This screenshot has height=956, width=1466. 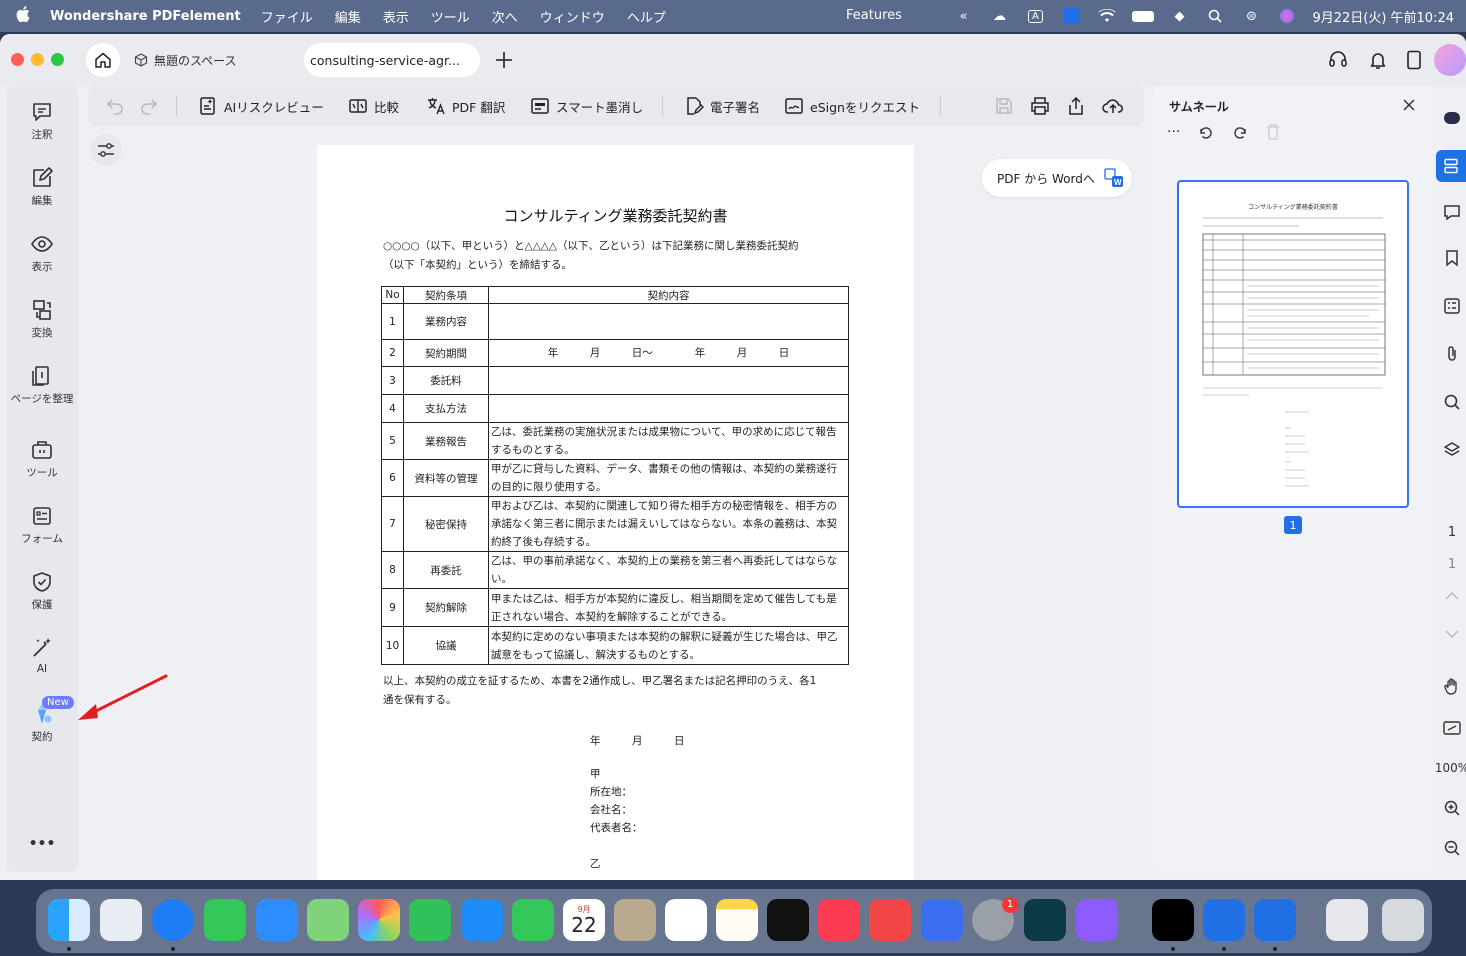 What do you see at coordinates (42, 253) in the screenshot?
I see `sidebar-item-view: 表示` at bounding box center [42, 253].